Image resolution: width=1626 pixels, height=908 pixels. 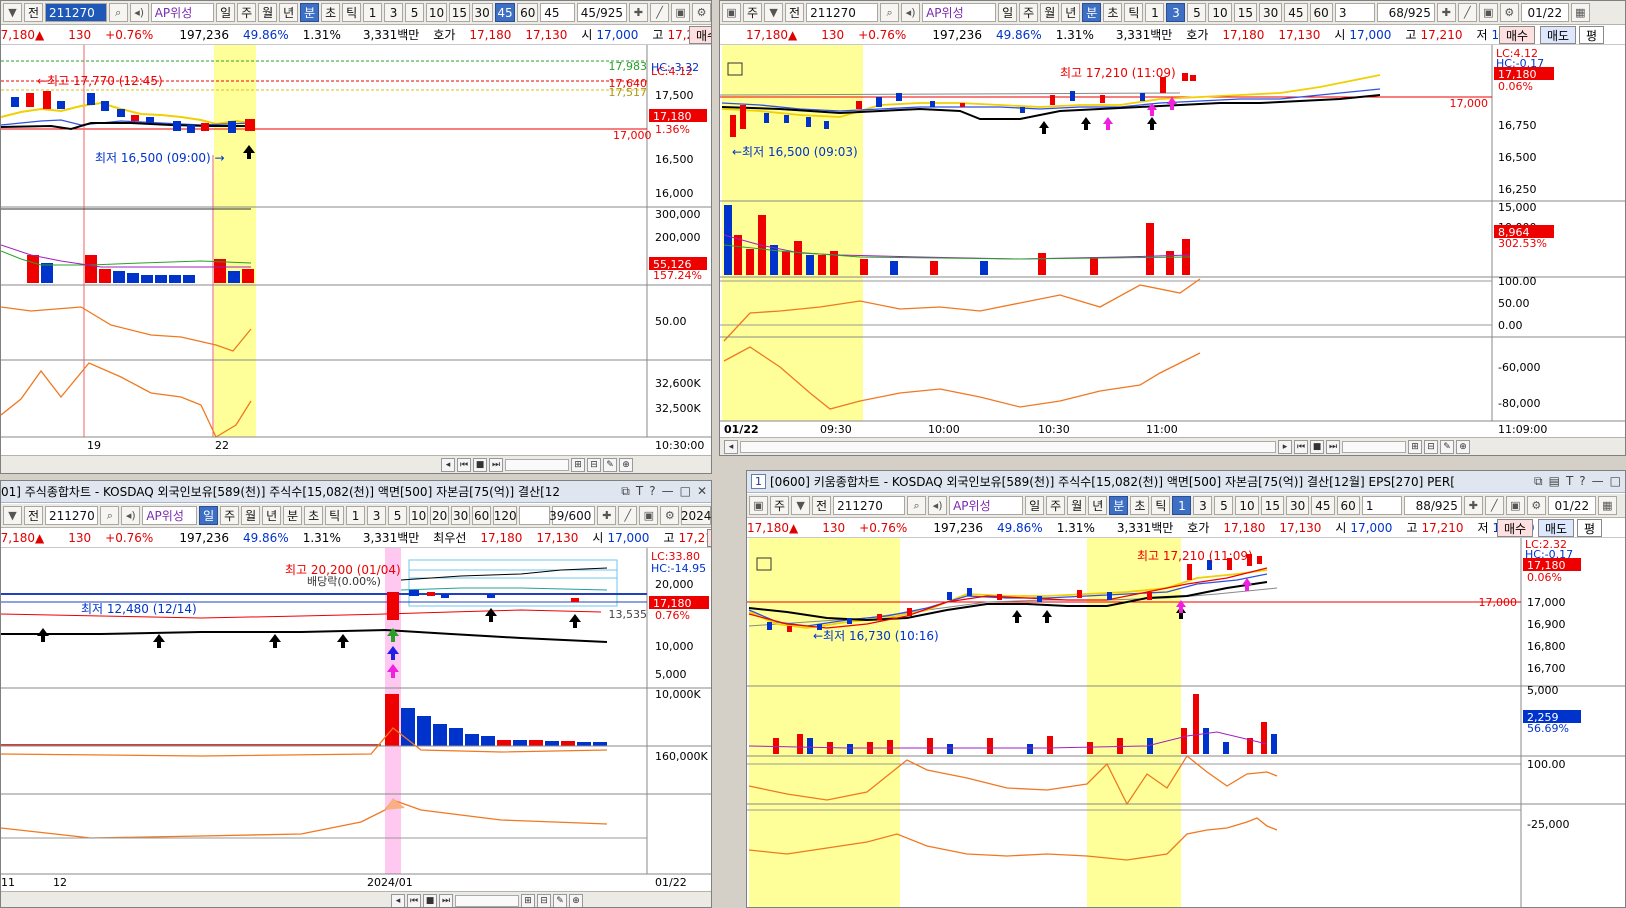 What do you see at coordinates (639, 491) in the screenshot?
I see `pin-icon: T` at bounding box center [639, 491].